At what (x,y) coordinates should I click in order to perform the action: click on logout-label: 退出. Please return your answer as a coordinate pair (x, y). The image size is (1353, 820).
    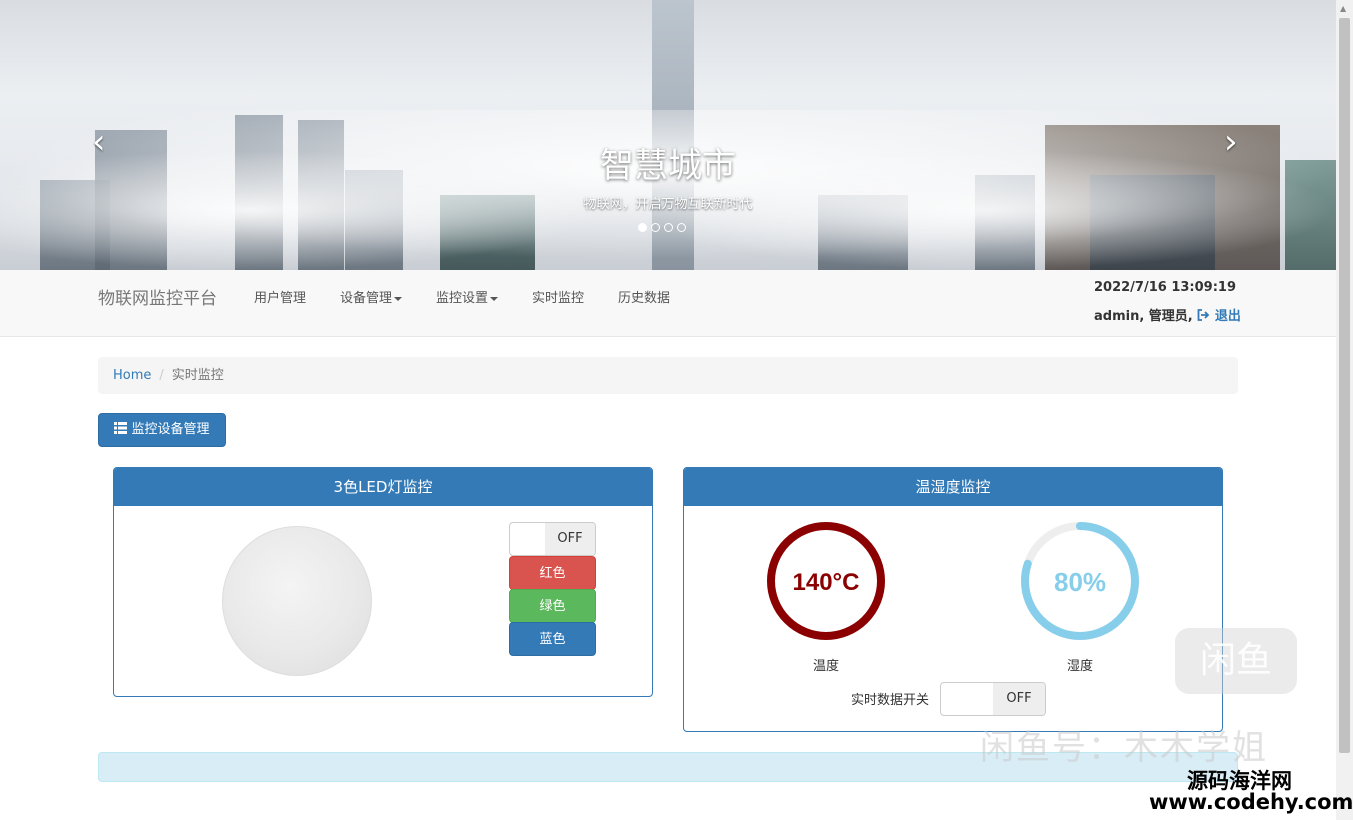
    Looking at the image, I should click on (1227, 316).